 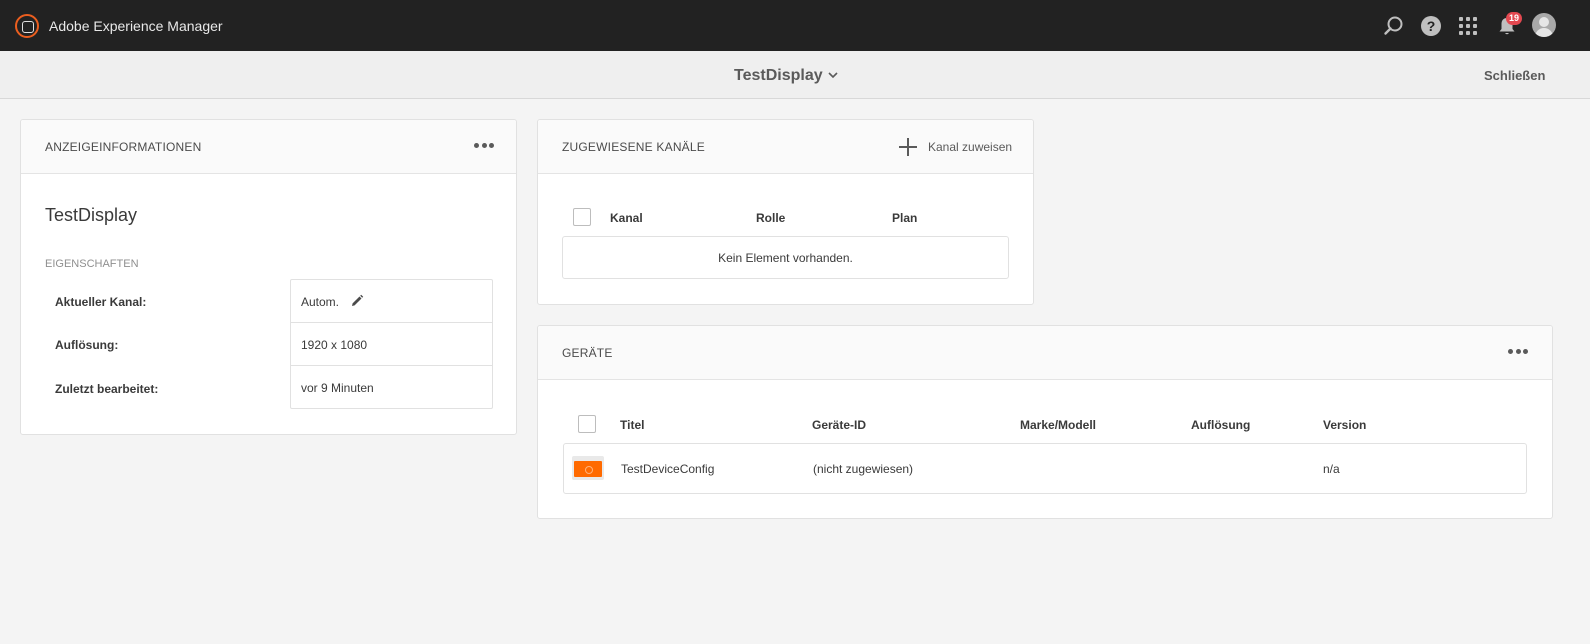 What do you see at coordinates (27, 26) in the screenshot?
I see `aem-logo-icon` at bounding box center [27, 26].